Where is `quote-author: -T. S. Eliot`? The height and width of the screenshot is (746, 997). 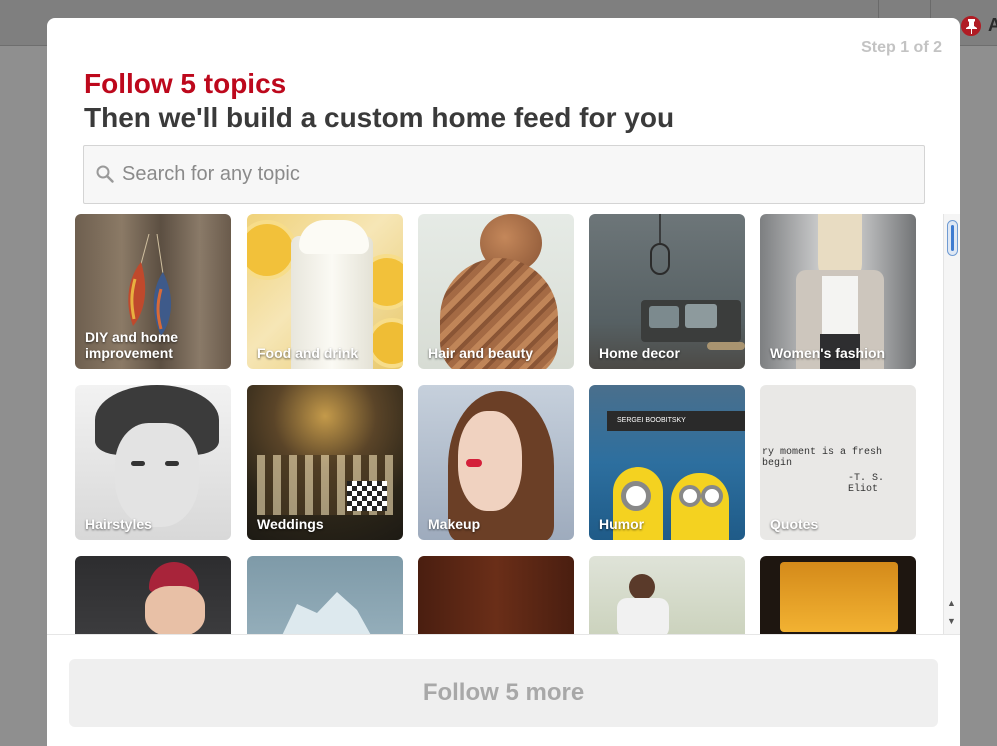 quote-author: -T. S. Eliot is located at coordinates (866, 484).